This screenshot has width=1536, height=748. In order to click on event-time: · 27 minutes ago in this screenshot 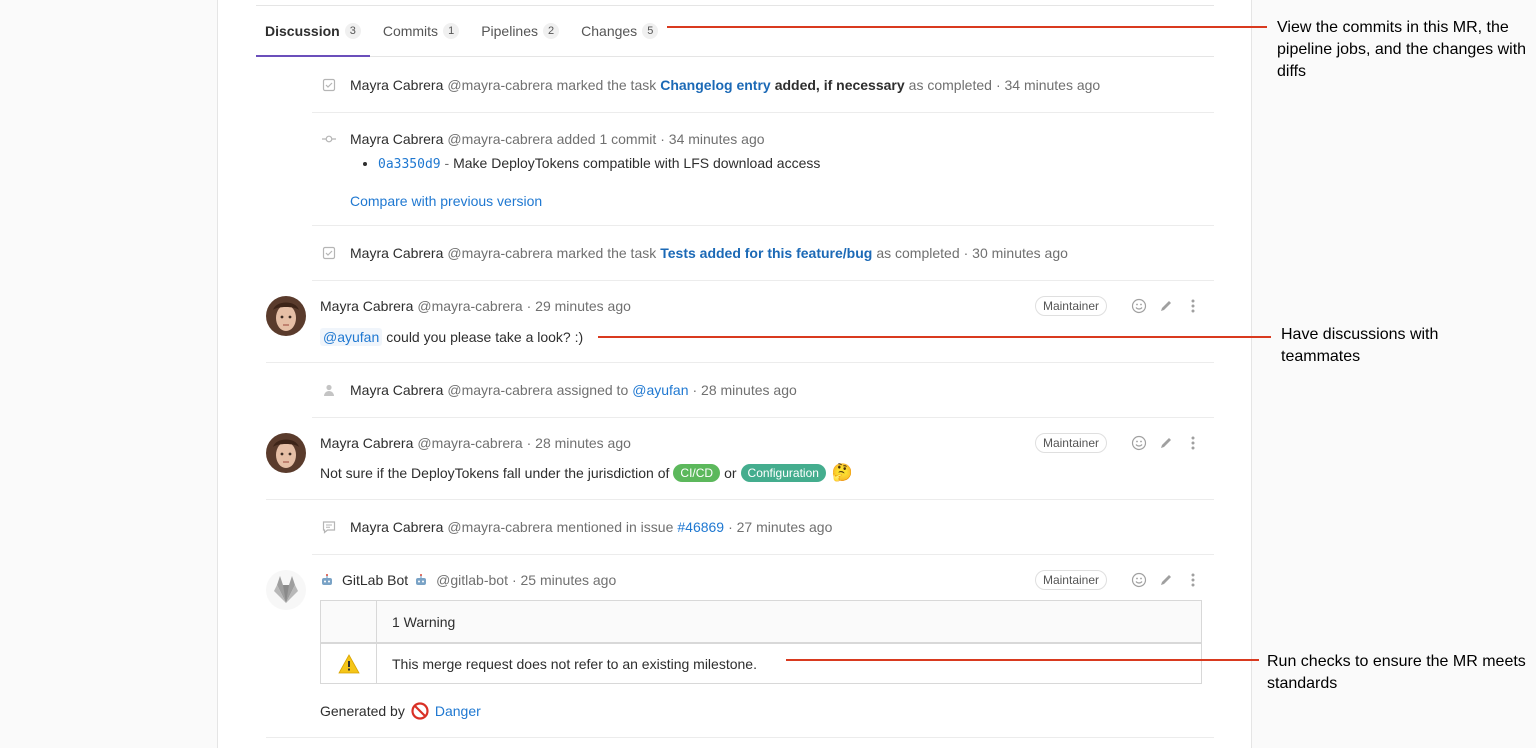, I will do `click(780, 527)`.